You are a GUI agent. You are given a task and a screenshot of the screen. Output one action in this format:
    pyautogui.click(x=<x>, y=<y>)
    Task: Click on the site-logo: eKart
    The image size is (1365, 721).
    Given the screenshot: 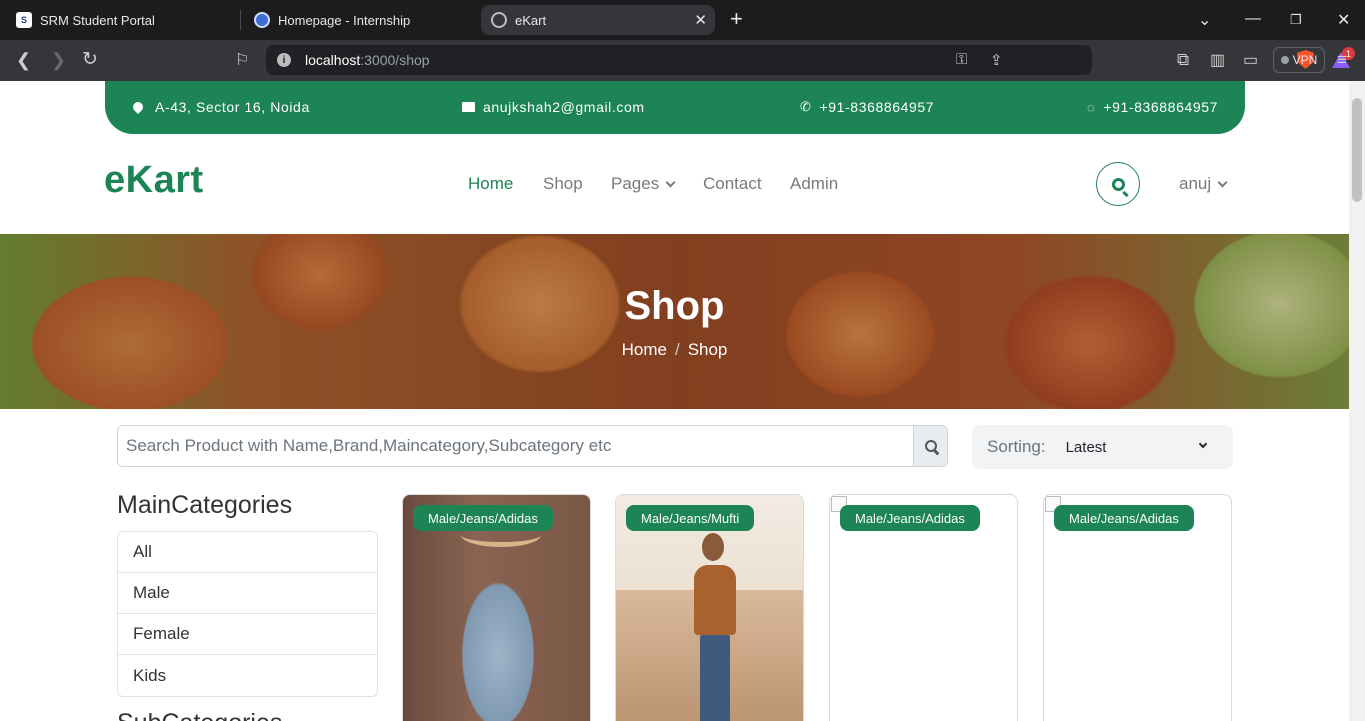 What is the action you would take?
    pyautogui.click(x=154, y=180)
    